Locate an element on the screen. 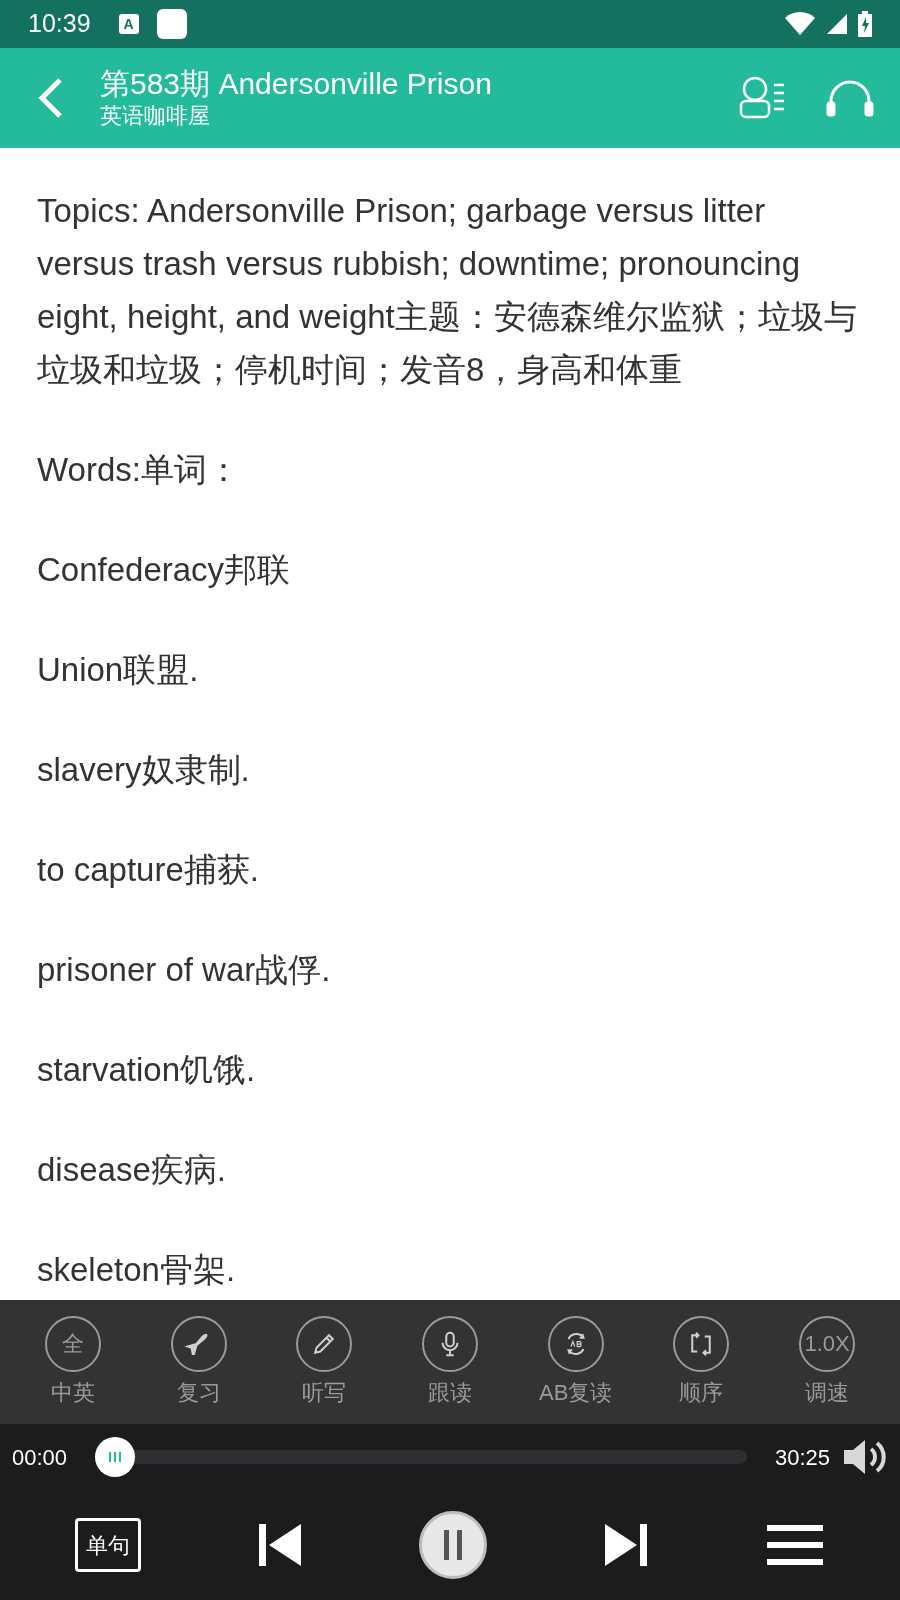 The image size is (900, 1600). tool-button: 全 中英 is located at coordinates (72, 1362).